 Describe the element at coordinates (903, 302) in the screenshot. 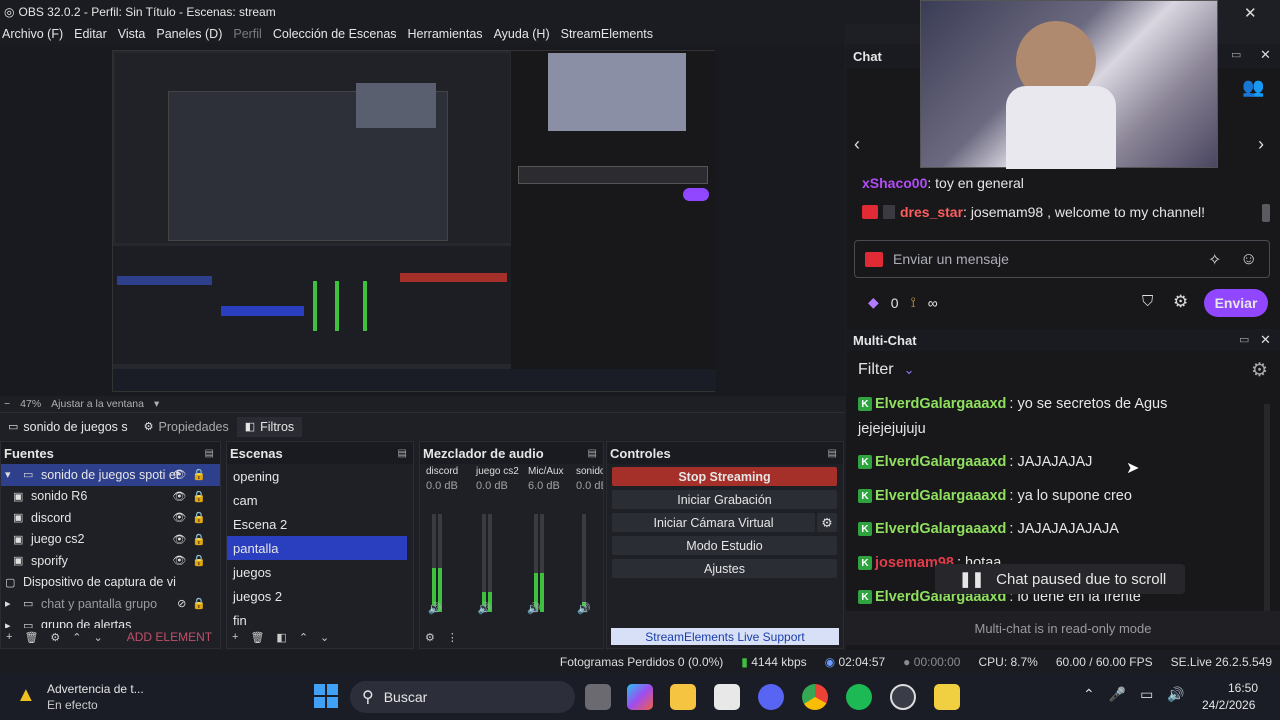

I see `channel-points: ◆ 0 ⟟ ∞` at that location.